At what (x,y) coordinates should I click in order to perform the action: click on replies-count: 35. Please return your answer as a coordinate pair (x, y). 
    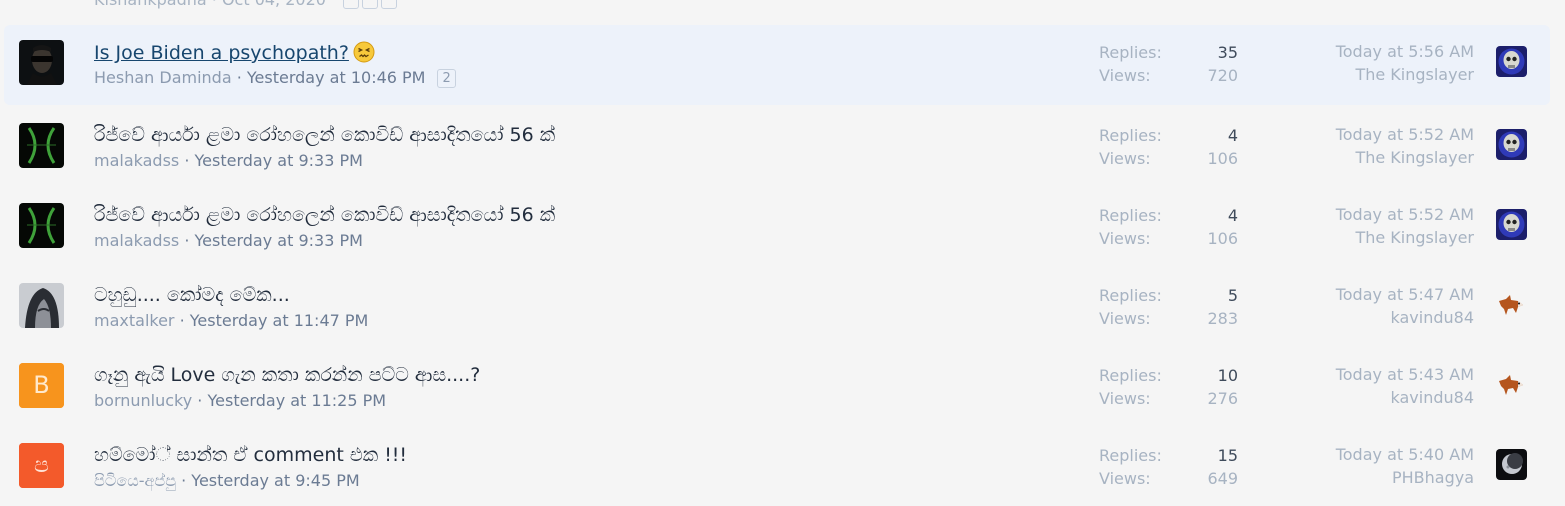
    Looking at the image, I should click on (1227, 52).